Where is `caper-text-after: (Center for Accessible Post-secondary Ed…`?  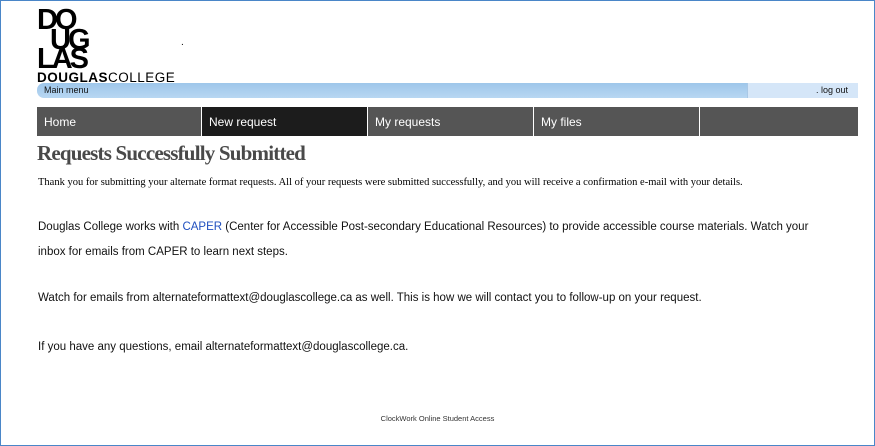 caper-text-after: (Center for Accessible Post-secondary Ed… is located at coordinates (515, 227).